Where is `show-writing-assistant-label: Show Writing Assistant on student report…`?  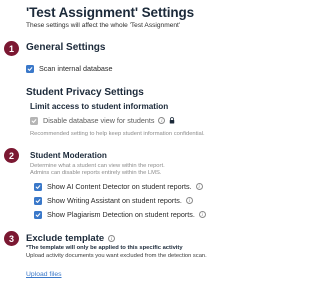 show-writing-assistant-label: Show Writing Assistant on student report… is located at coordinates (114, 200).